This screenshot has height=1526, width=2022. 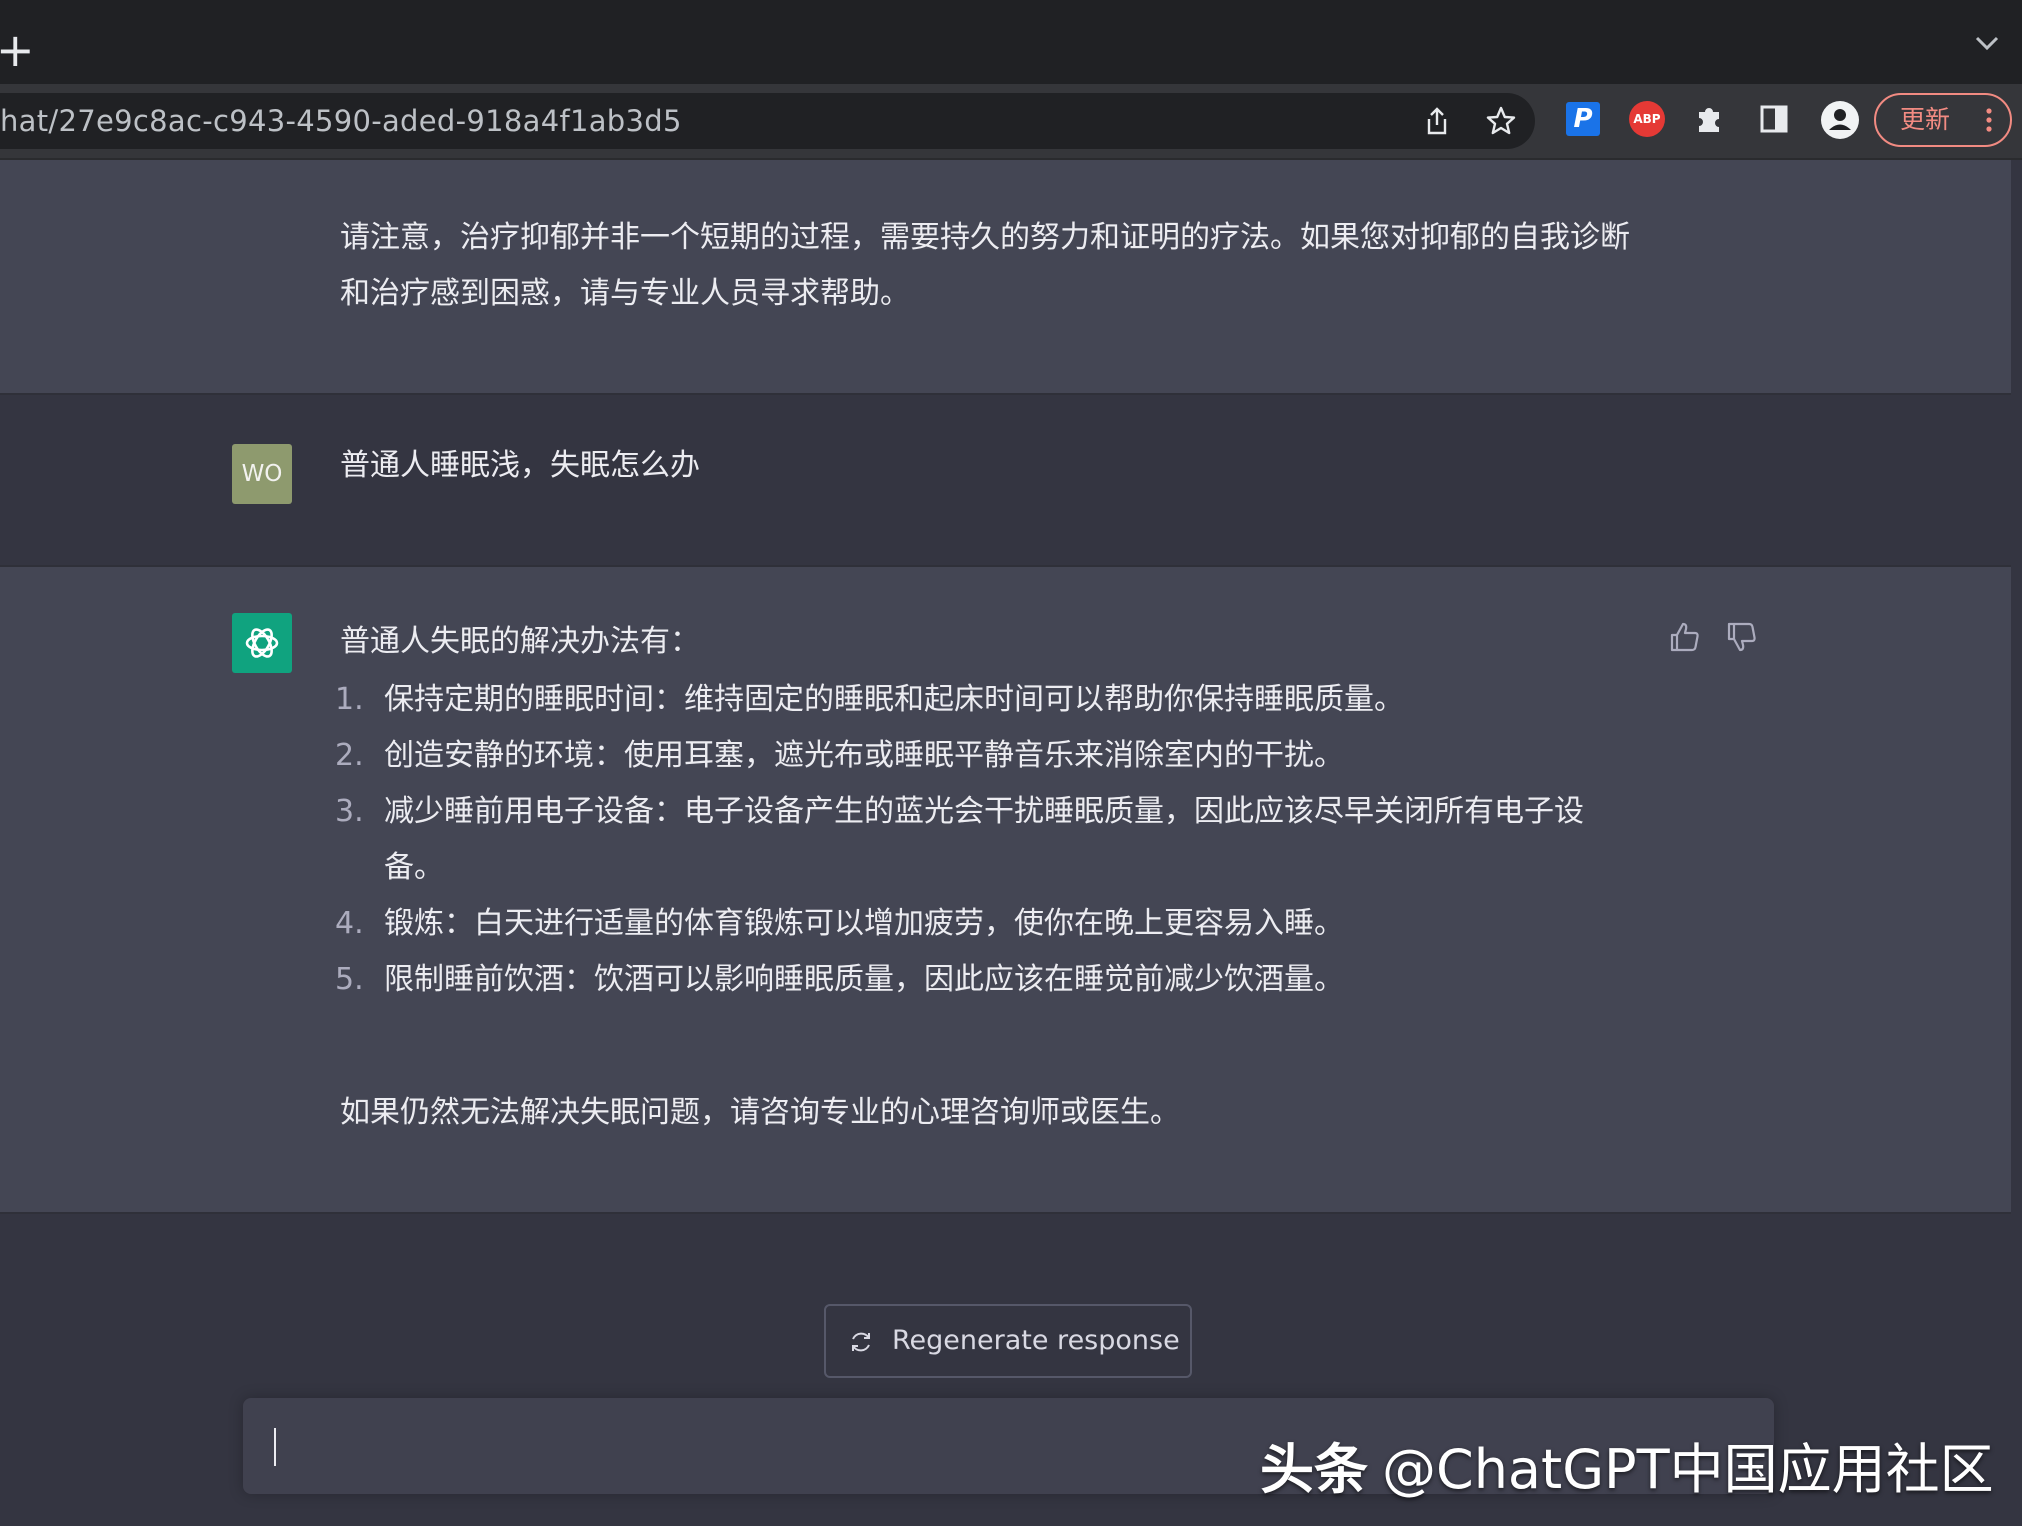 What do you see at coordinates (861, 1342) in the screenshot?
I see `refresh-icon` at bounding box center [861, 1342].